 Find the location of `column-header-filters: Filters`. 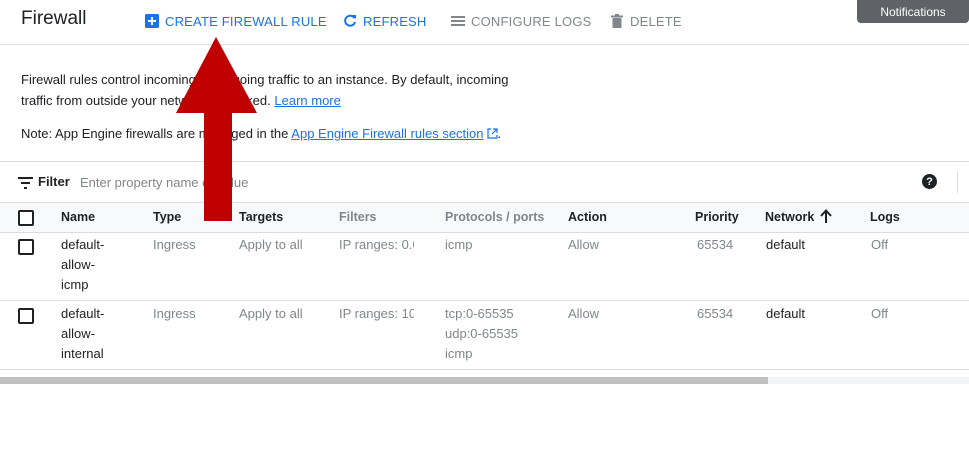

column-header-filters: Filters is located at coordinates (358, 217).